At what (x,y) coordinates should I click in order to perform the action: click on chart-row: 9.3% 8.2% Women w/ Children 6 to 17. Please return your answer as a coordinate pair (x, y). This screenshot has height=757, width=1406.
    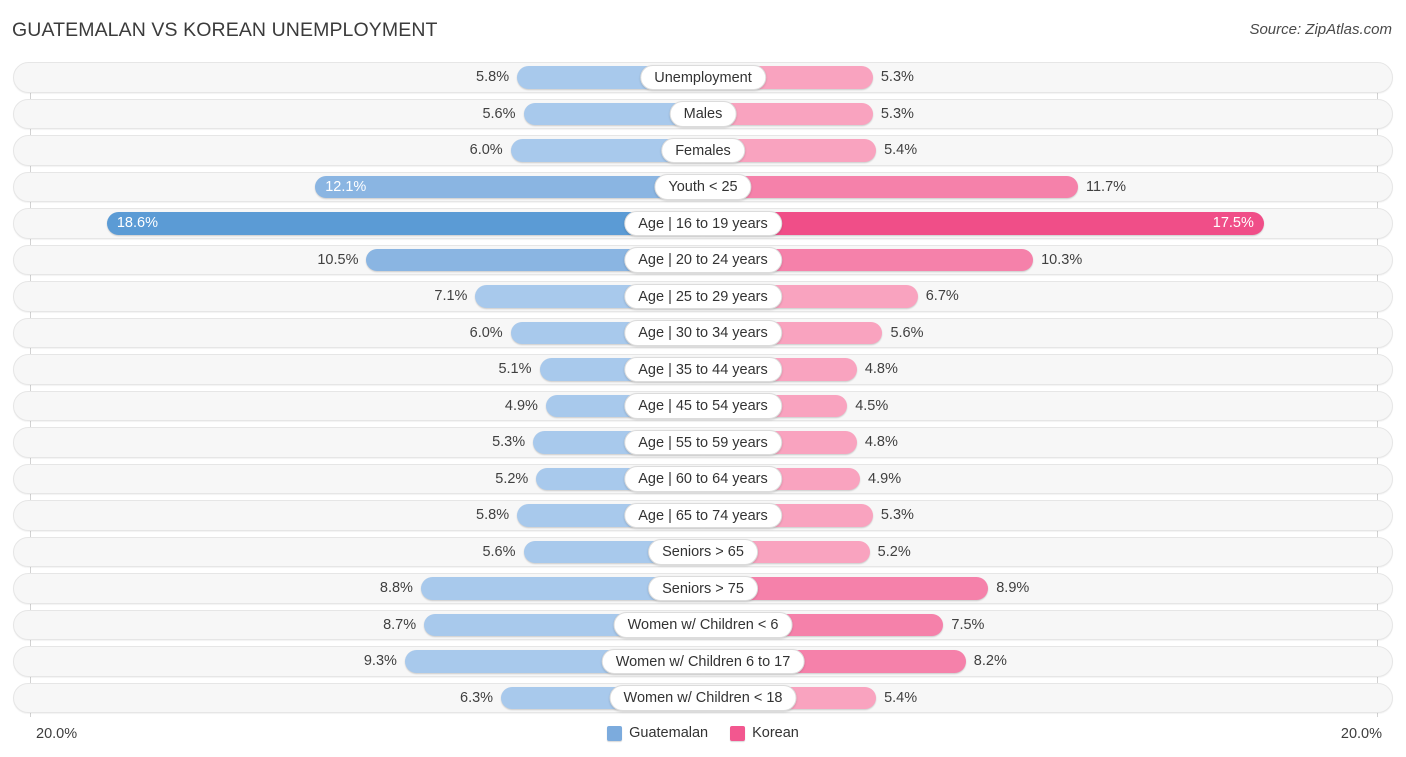
    Looking at the image, I should click on (703, 661).